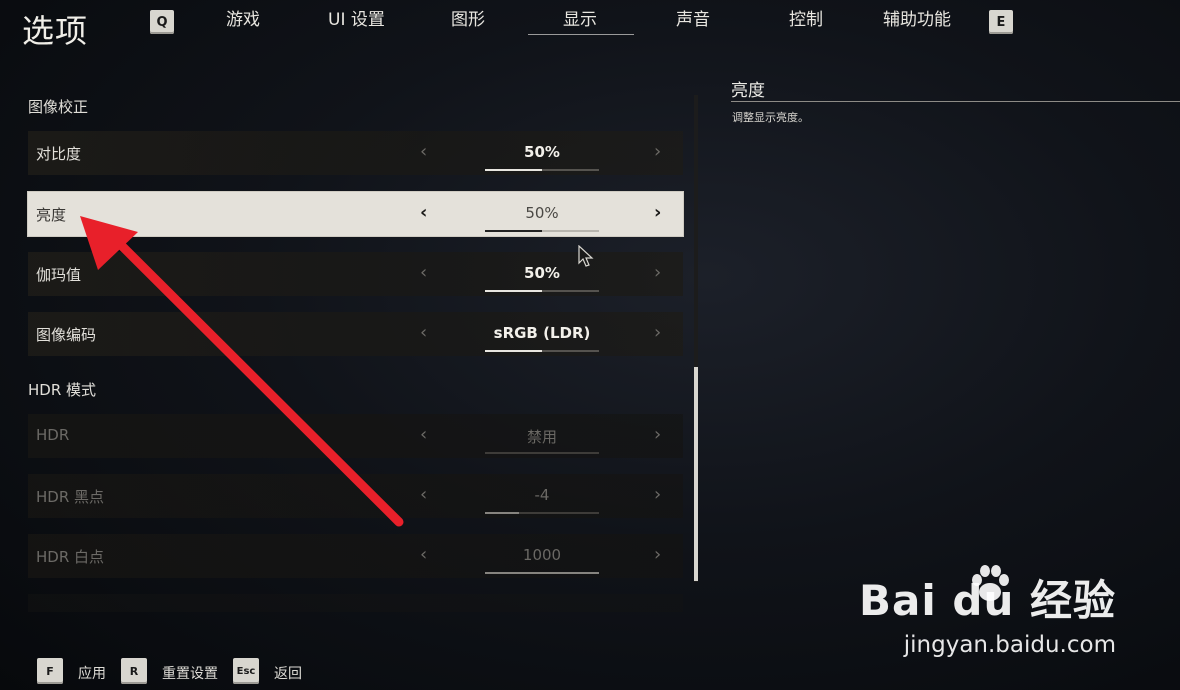 Image resolution: width=1180 pixels, height=690 pixels. I want to click on tab-accessibility: 辅助功能, so click(917, 17).